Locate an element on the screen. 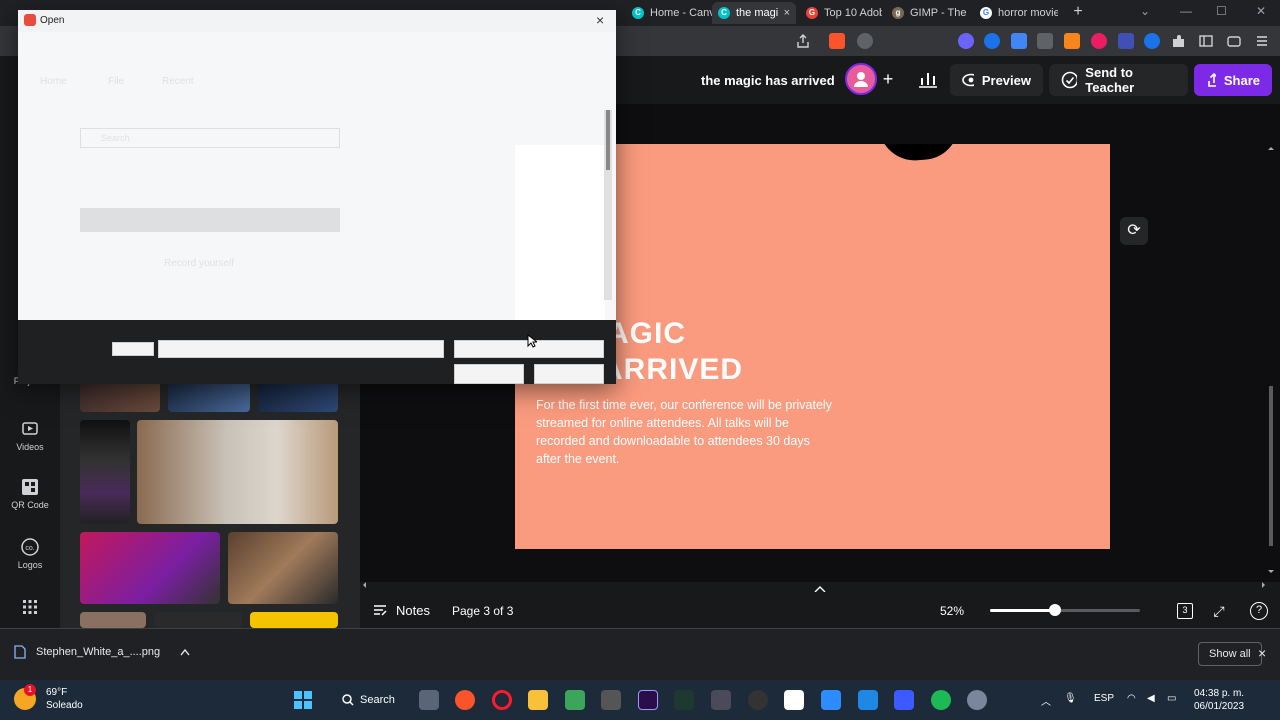 The image size is (1280, 720). file-explorer-icon is located at coordinates (538, 700).